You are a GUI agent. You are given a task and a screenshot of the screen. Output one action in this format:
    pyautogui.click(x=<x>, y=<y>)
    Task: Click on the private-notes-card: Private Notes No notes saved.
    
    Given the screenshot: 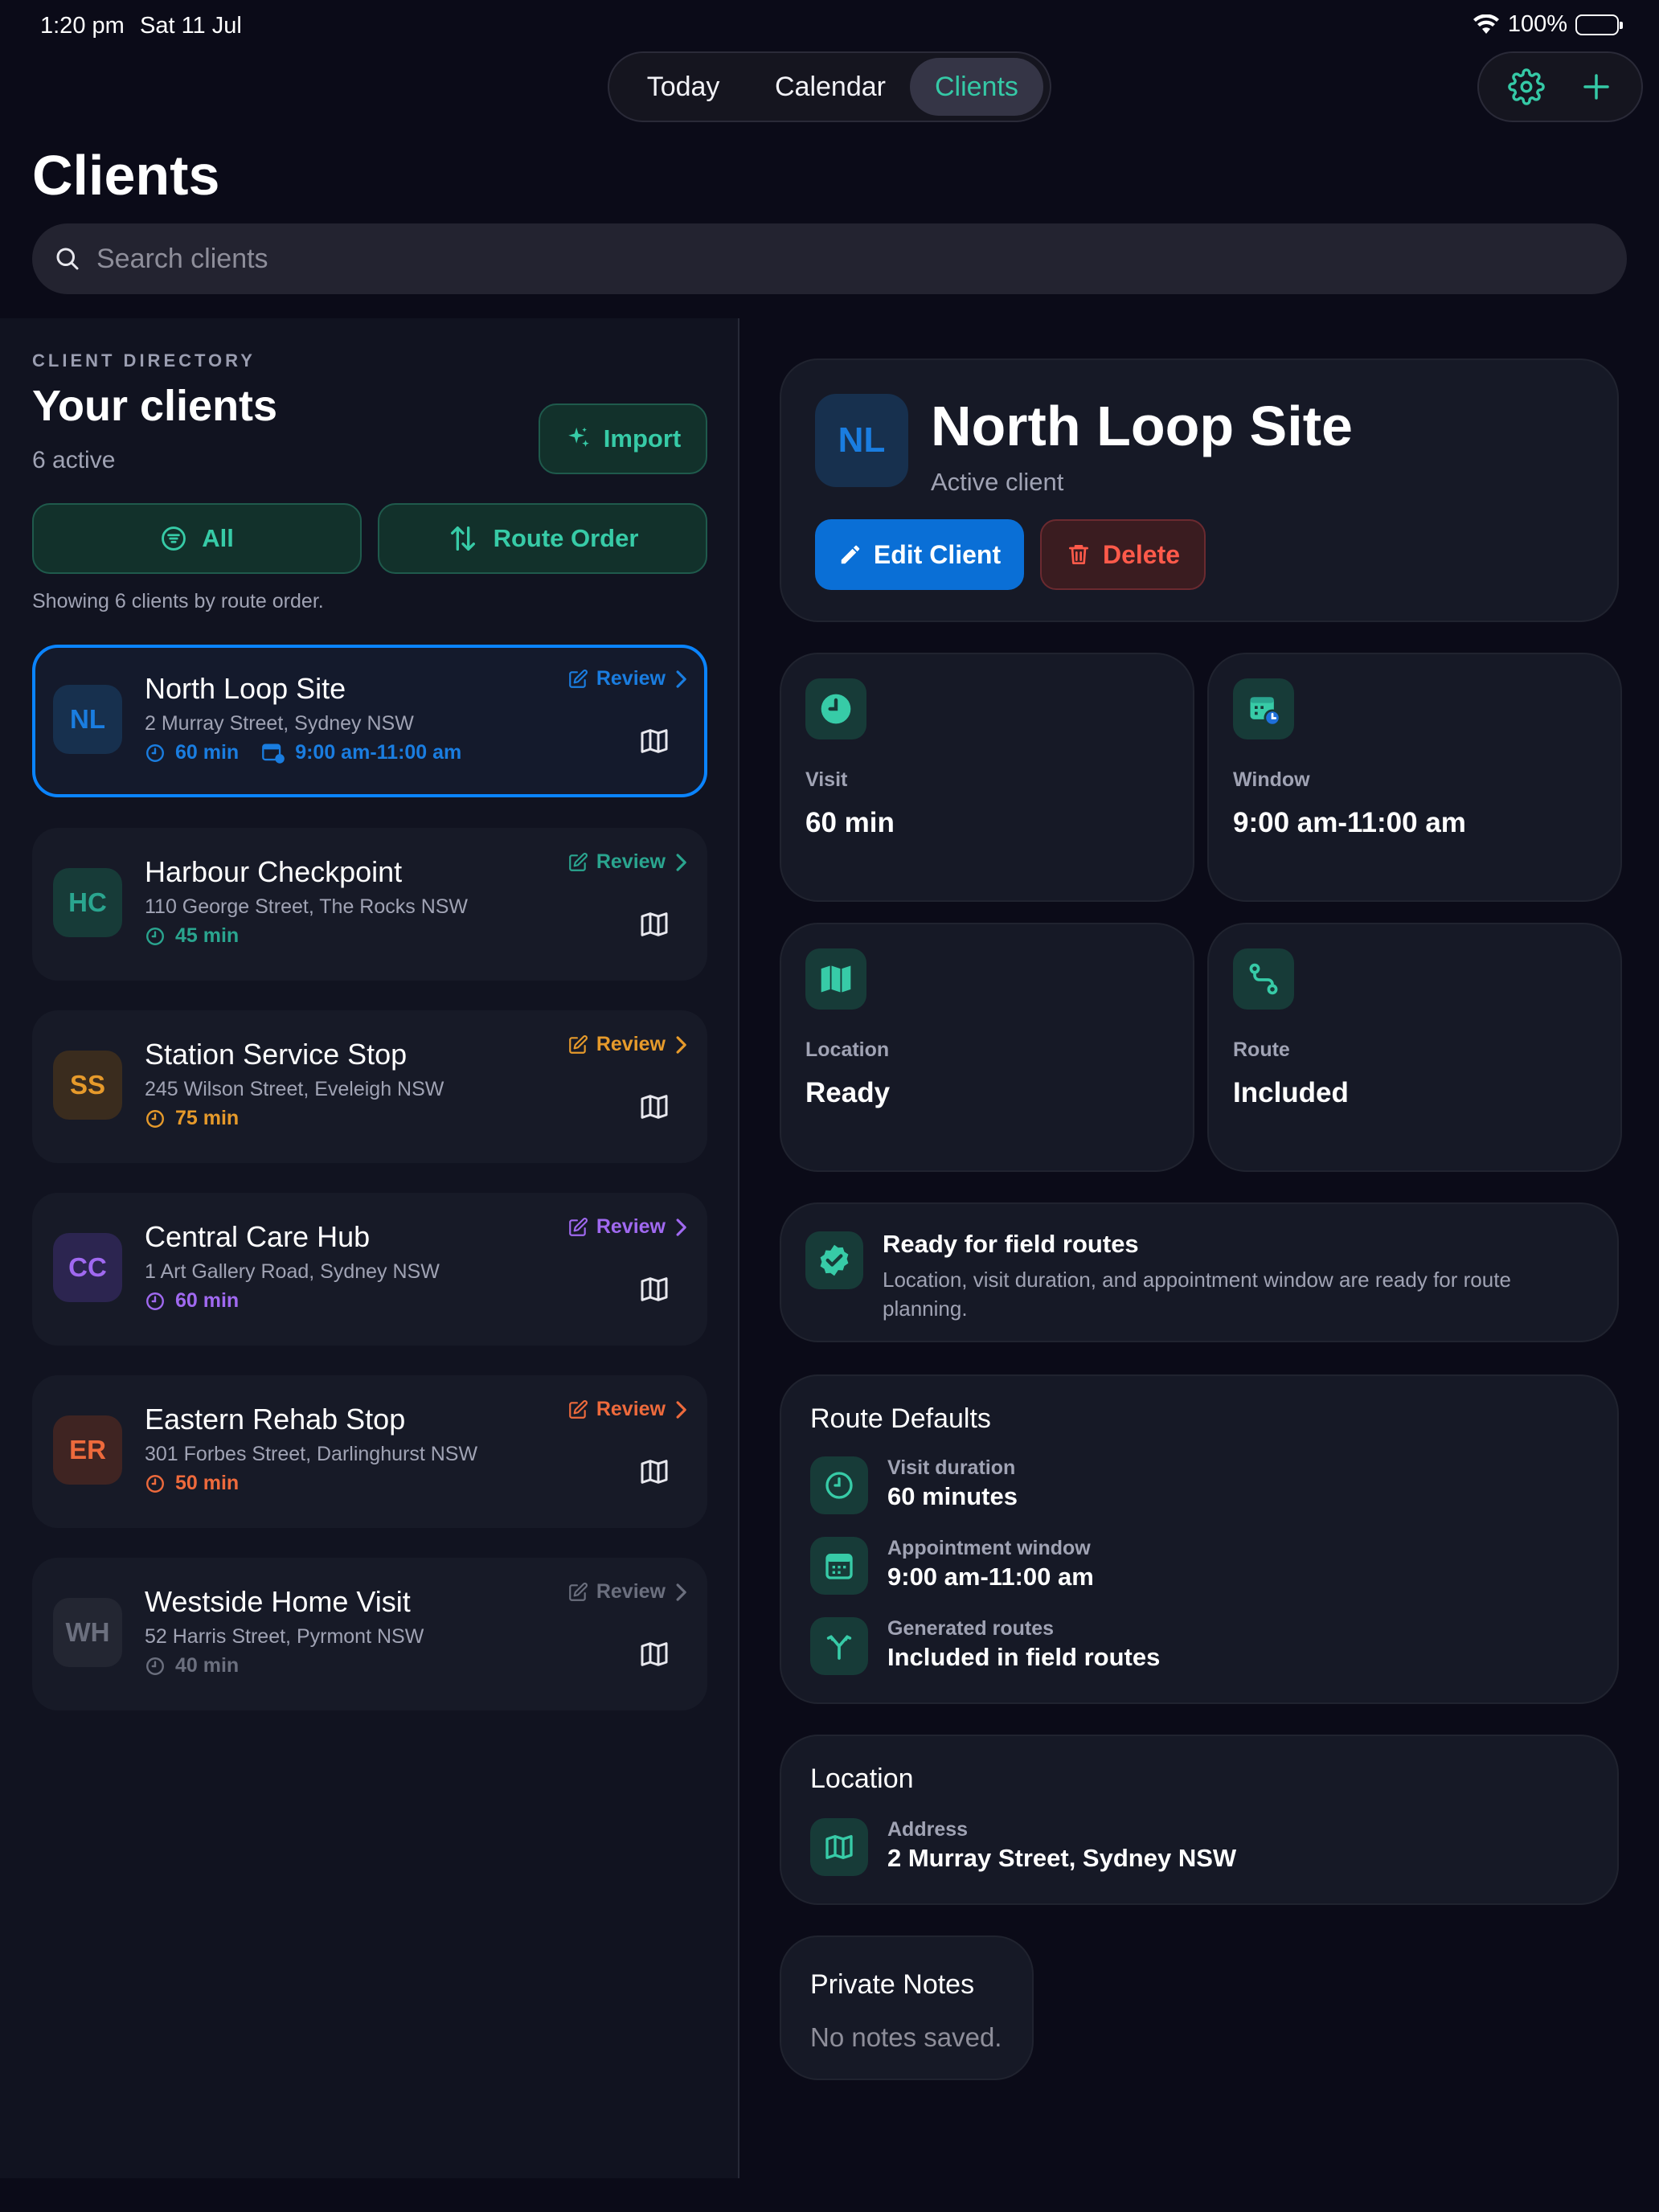 What is the action you would take?
    pyautogui.click(x=907, y=2008)
    